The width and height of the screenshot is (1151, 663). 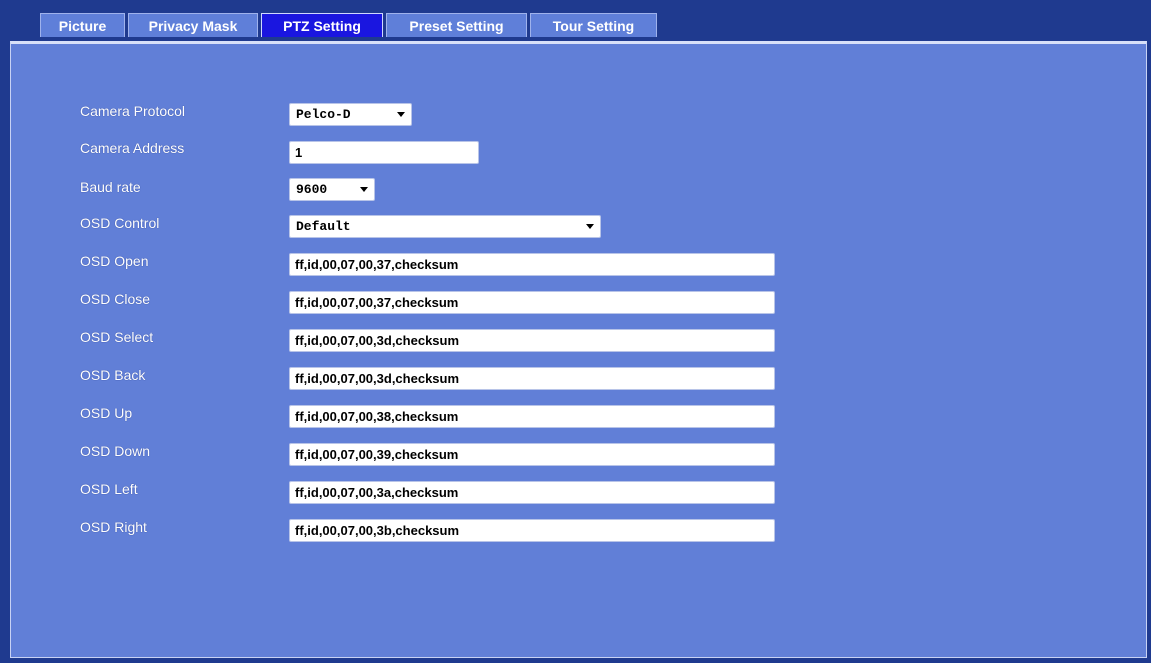 I want to click on camera-address-label: Camera Address, so click(x=132, y=148).